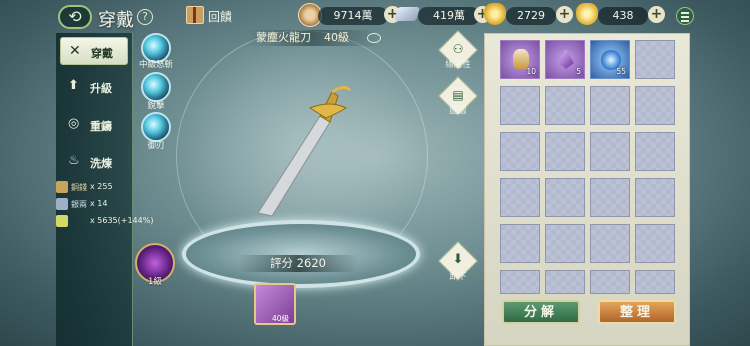 The image size is (750, 346). What do you see at coordinates (220, 16) in the screenshot?
I see `gift-label: 回饋` at bounding box center [220, 16].